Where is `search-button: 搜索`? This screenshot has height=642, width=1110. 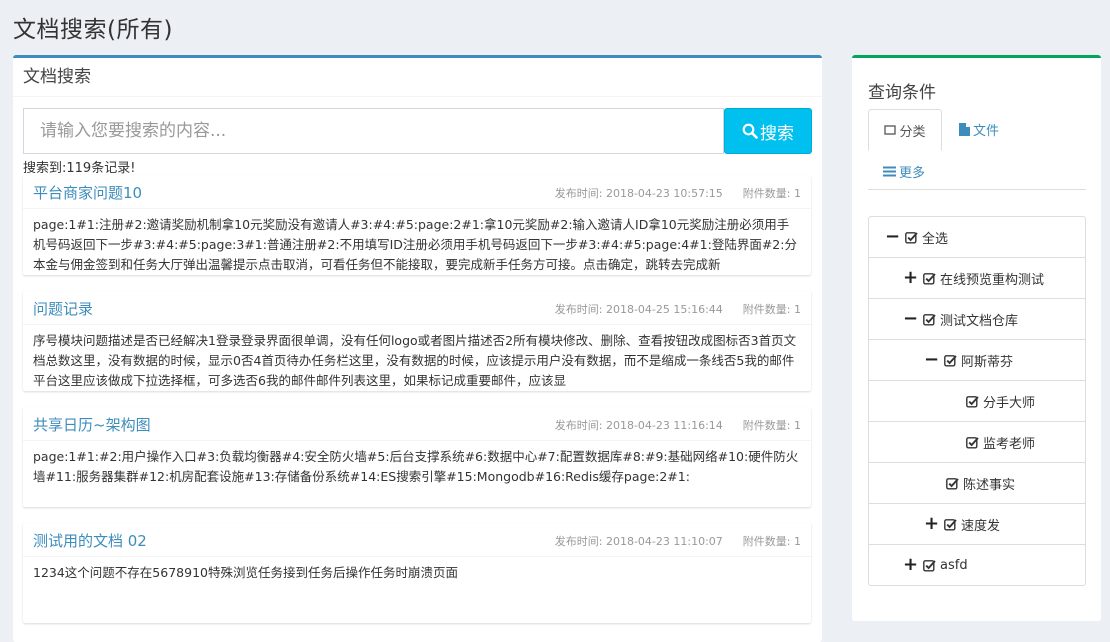
search-button: 搜索 is located at coordinates (768, 131).